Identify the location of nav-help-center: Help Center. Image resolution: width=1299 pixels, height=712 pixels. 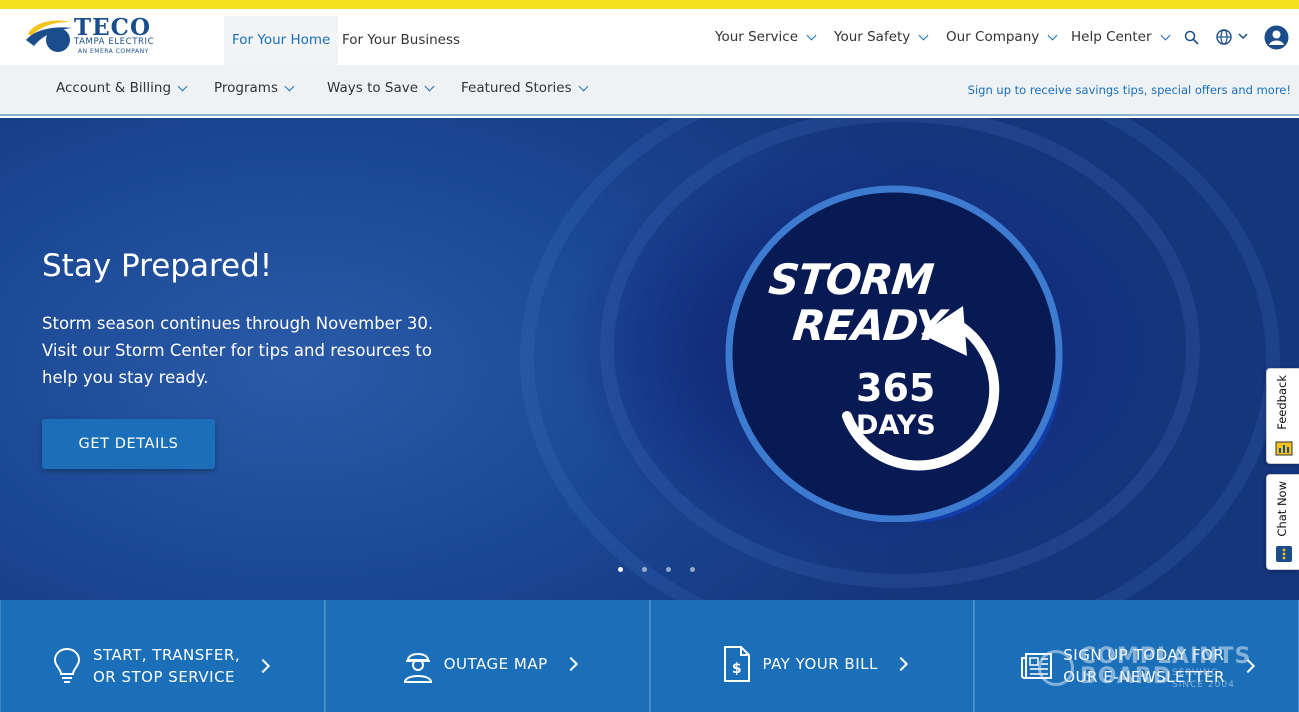
(1120, 37).